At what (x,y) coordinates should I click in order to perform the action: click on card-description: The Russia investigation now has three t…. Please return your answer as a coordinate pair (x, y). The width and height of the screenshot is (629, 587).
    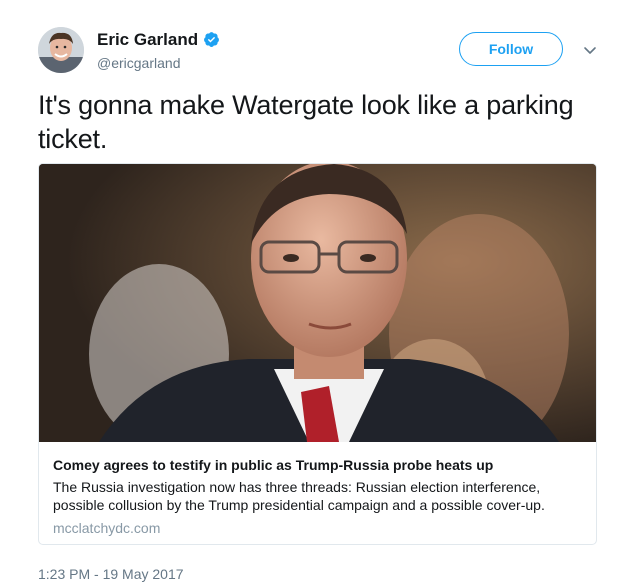
    Looking at the image, I should click on (299, 496).